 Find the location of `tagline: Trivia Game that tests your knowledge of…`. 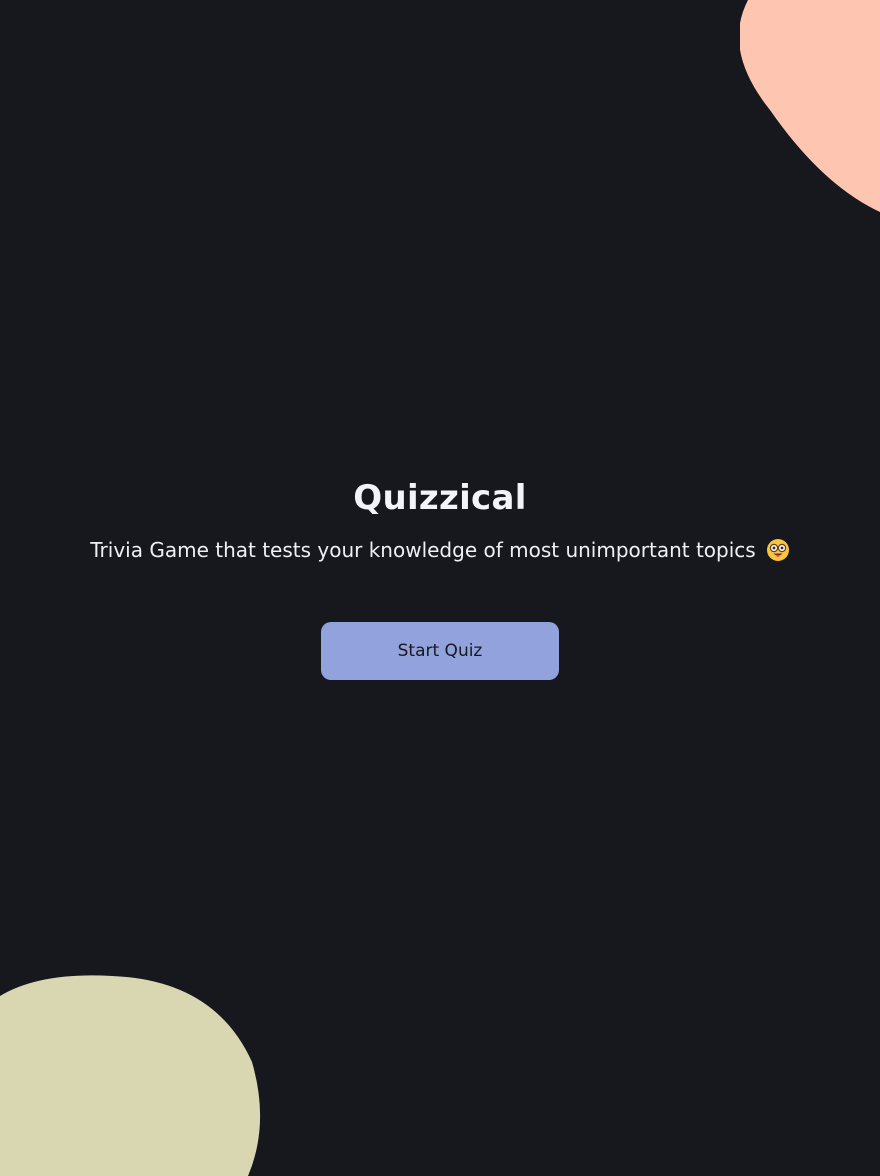

tagline: Trivia Game that tests your knowledge of… is located at coordinates (440, 550).